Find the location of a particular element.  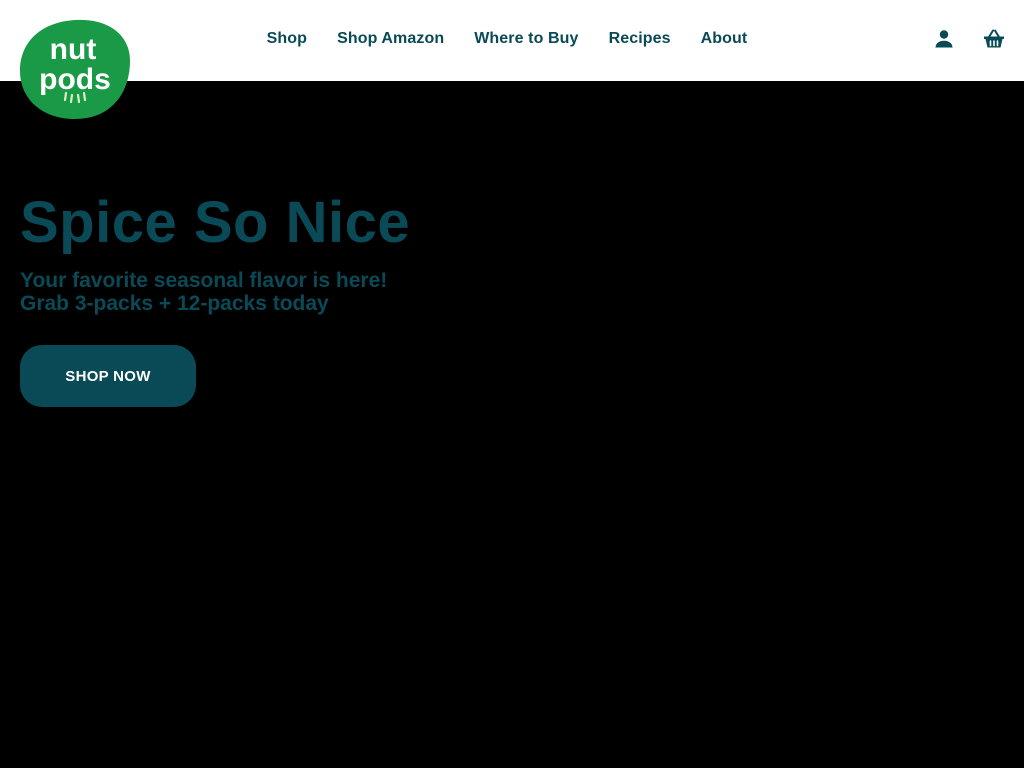

header-icons is located at coordinates (956, 39).